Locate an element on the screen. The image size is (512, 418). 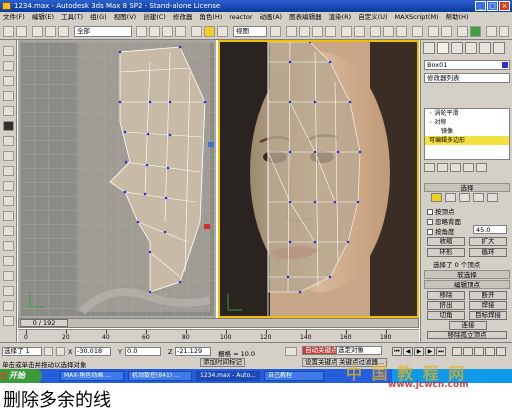
taskbar-item: 自己教程 is located at coordinates (294, 376).